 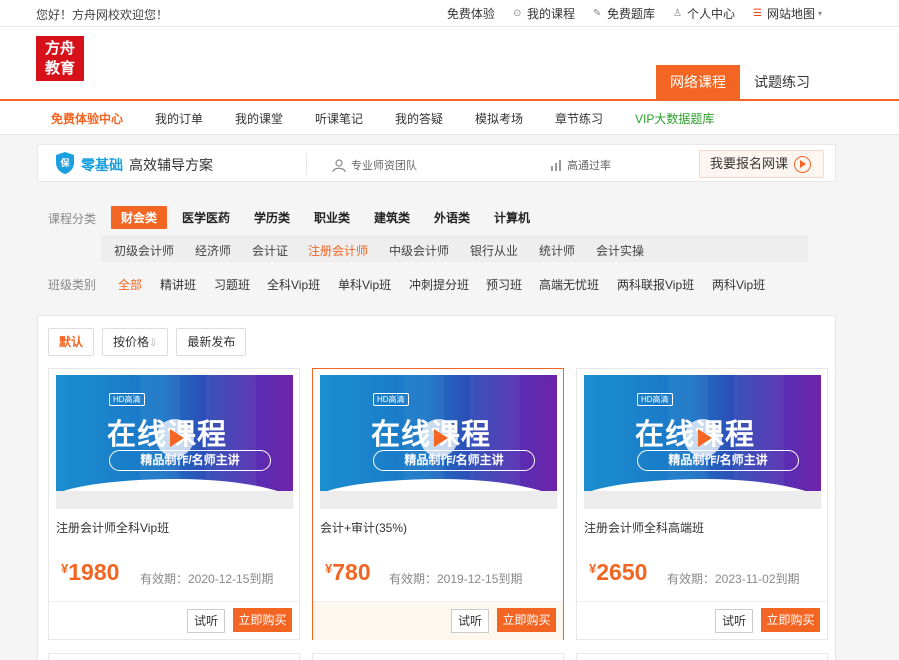 What do you see at coordinates (674, 118) in the screenshot?
I see `subnav-vip-bank: VIP大数据题库` at bounding box center [674, 118].